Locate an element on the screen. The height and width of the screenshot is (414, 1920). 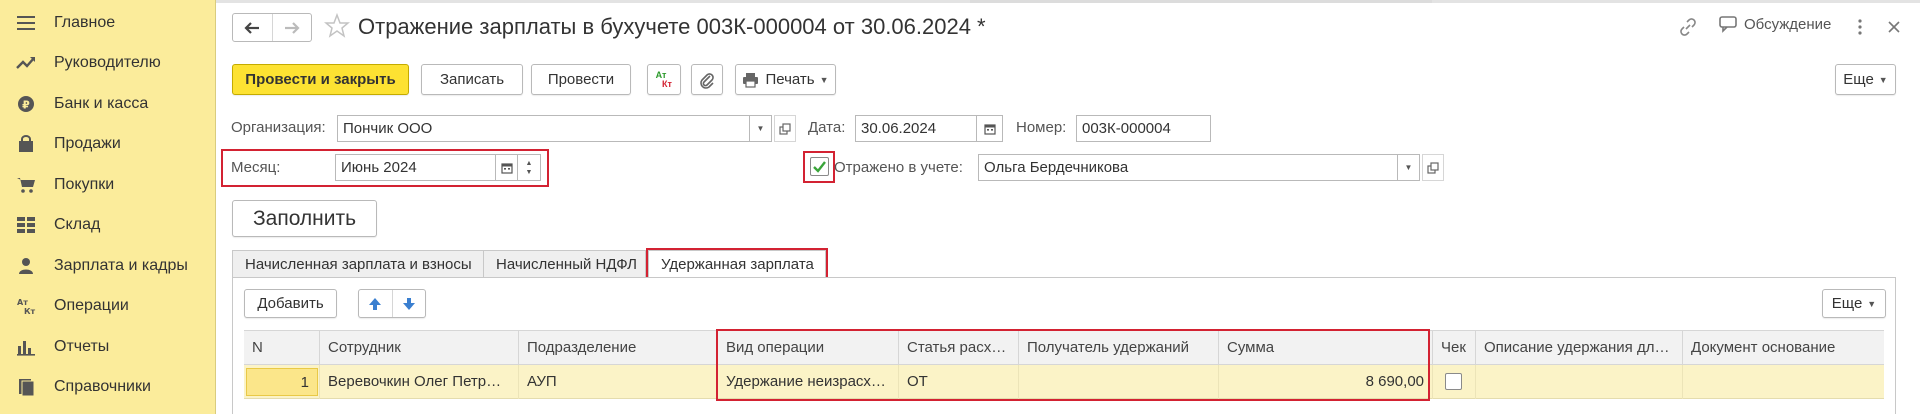
month-calendar-button is located at coordinates (507, 167).